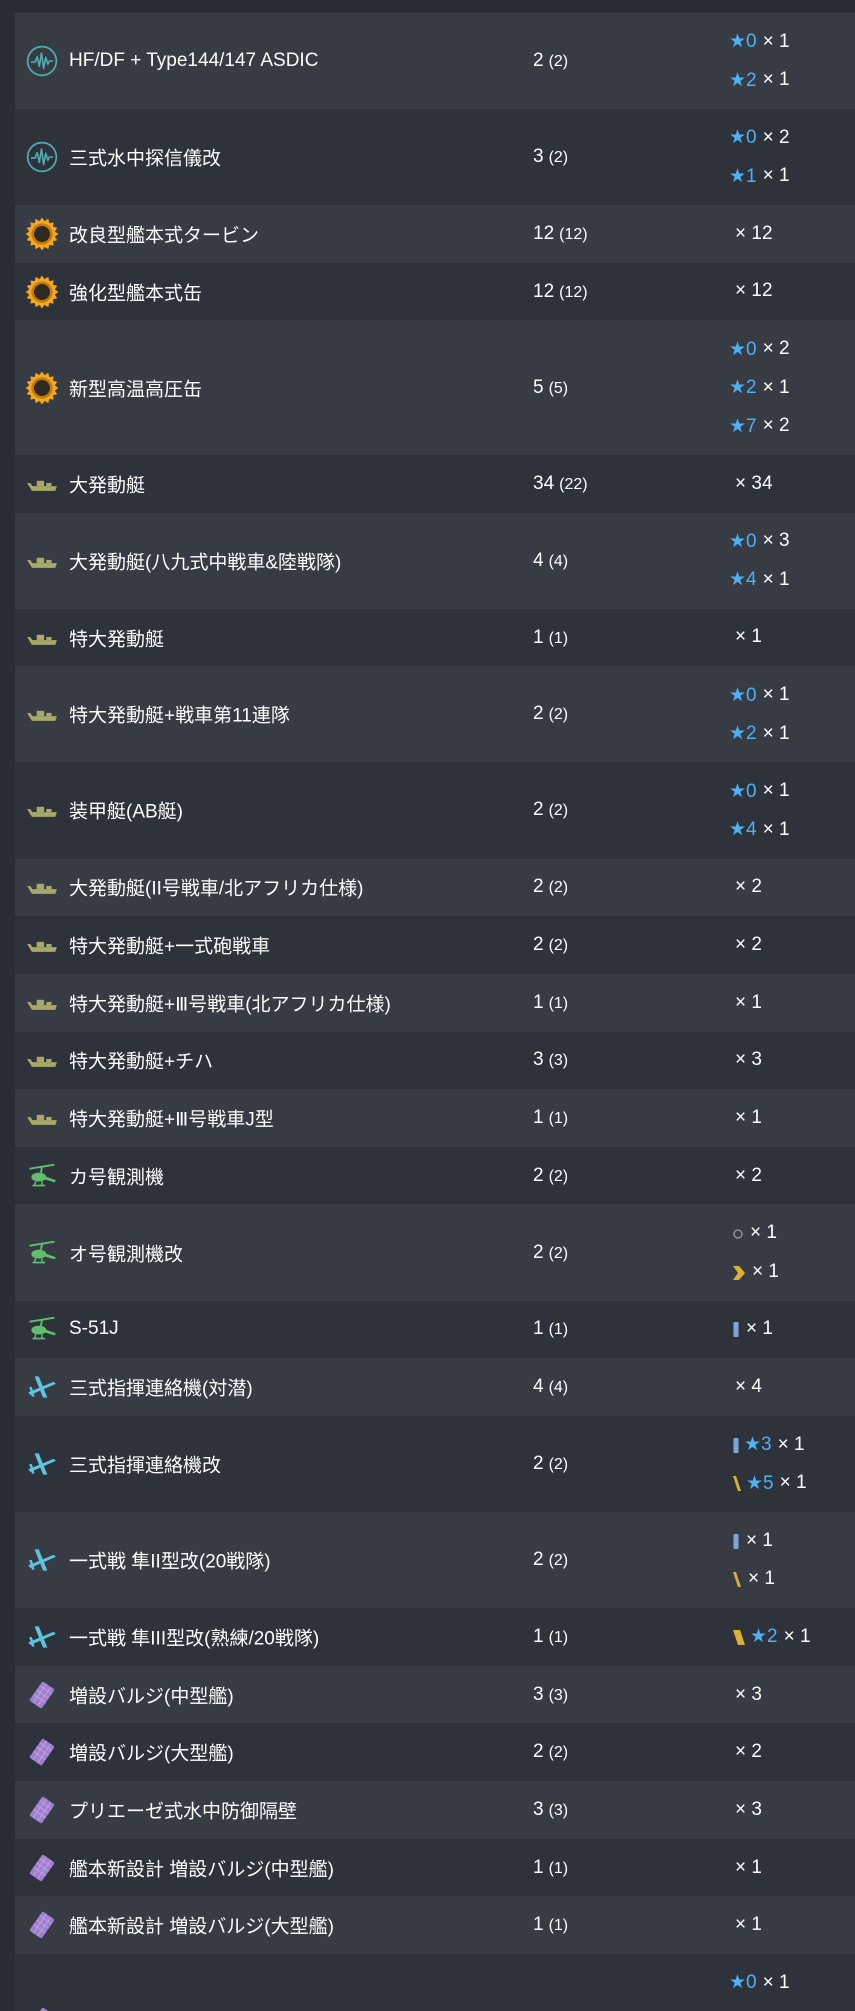  Describe the element at coordinates (435, 1694) in the screenshot. I see `equipment-row: 増設バルジ(中型艦) 3 (3) × 3` at that location.